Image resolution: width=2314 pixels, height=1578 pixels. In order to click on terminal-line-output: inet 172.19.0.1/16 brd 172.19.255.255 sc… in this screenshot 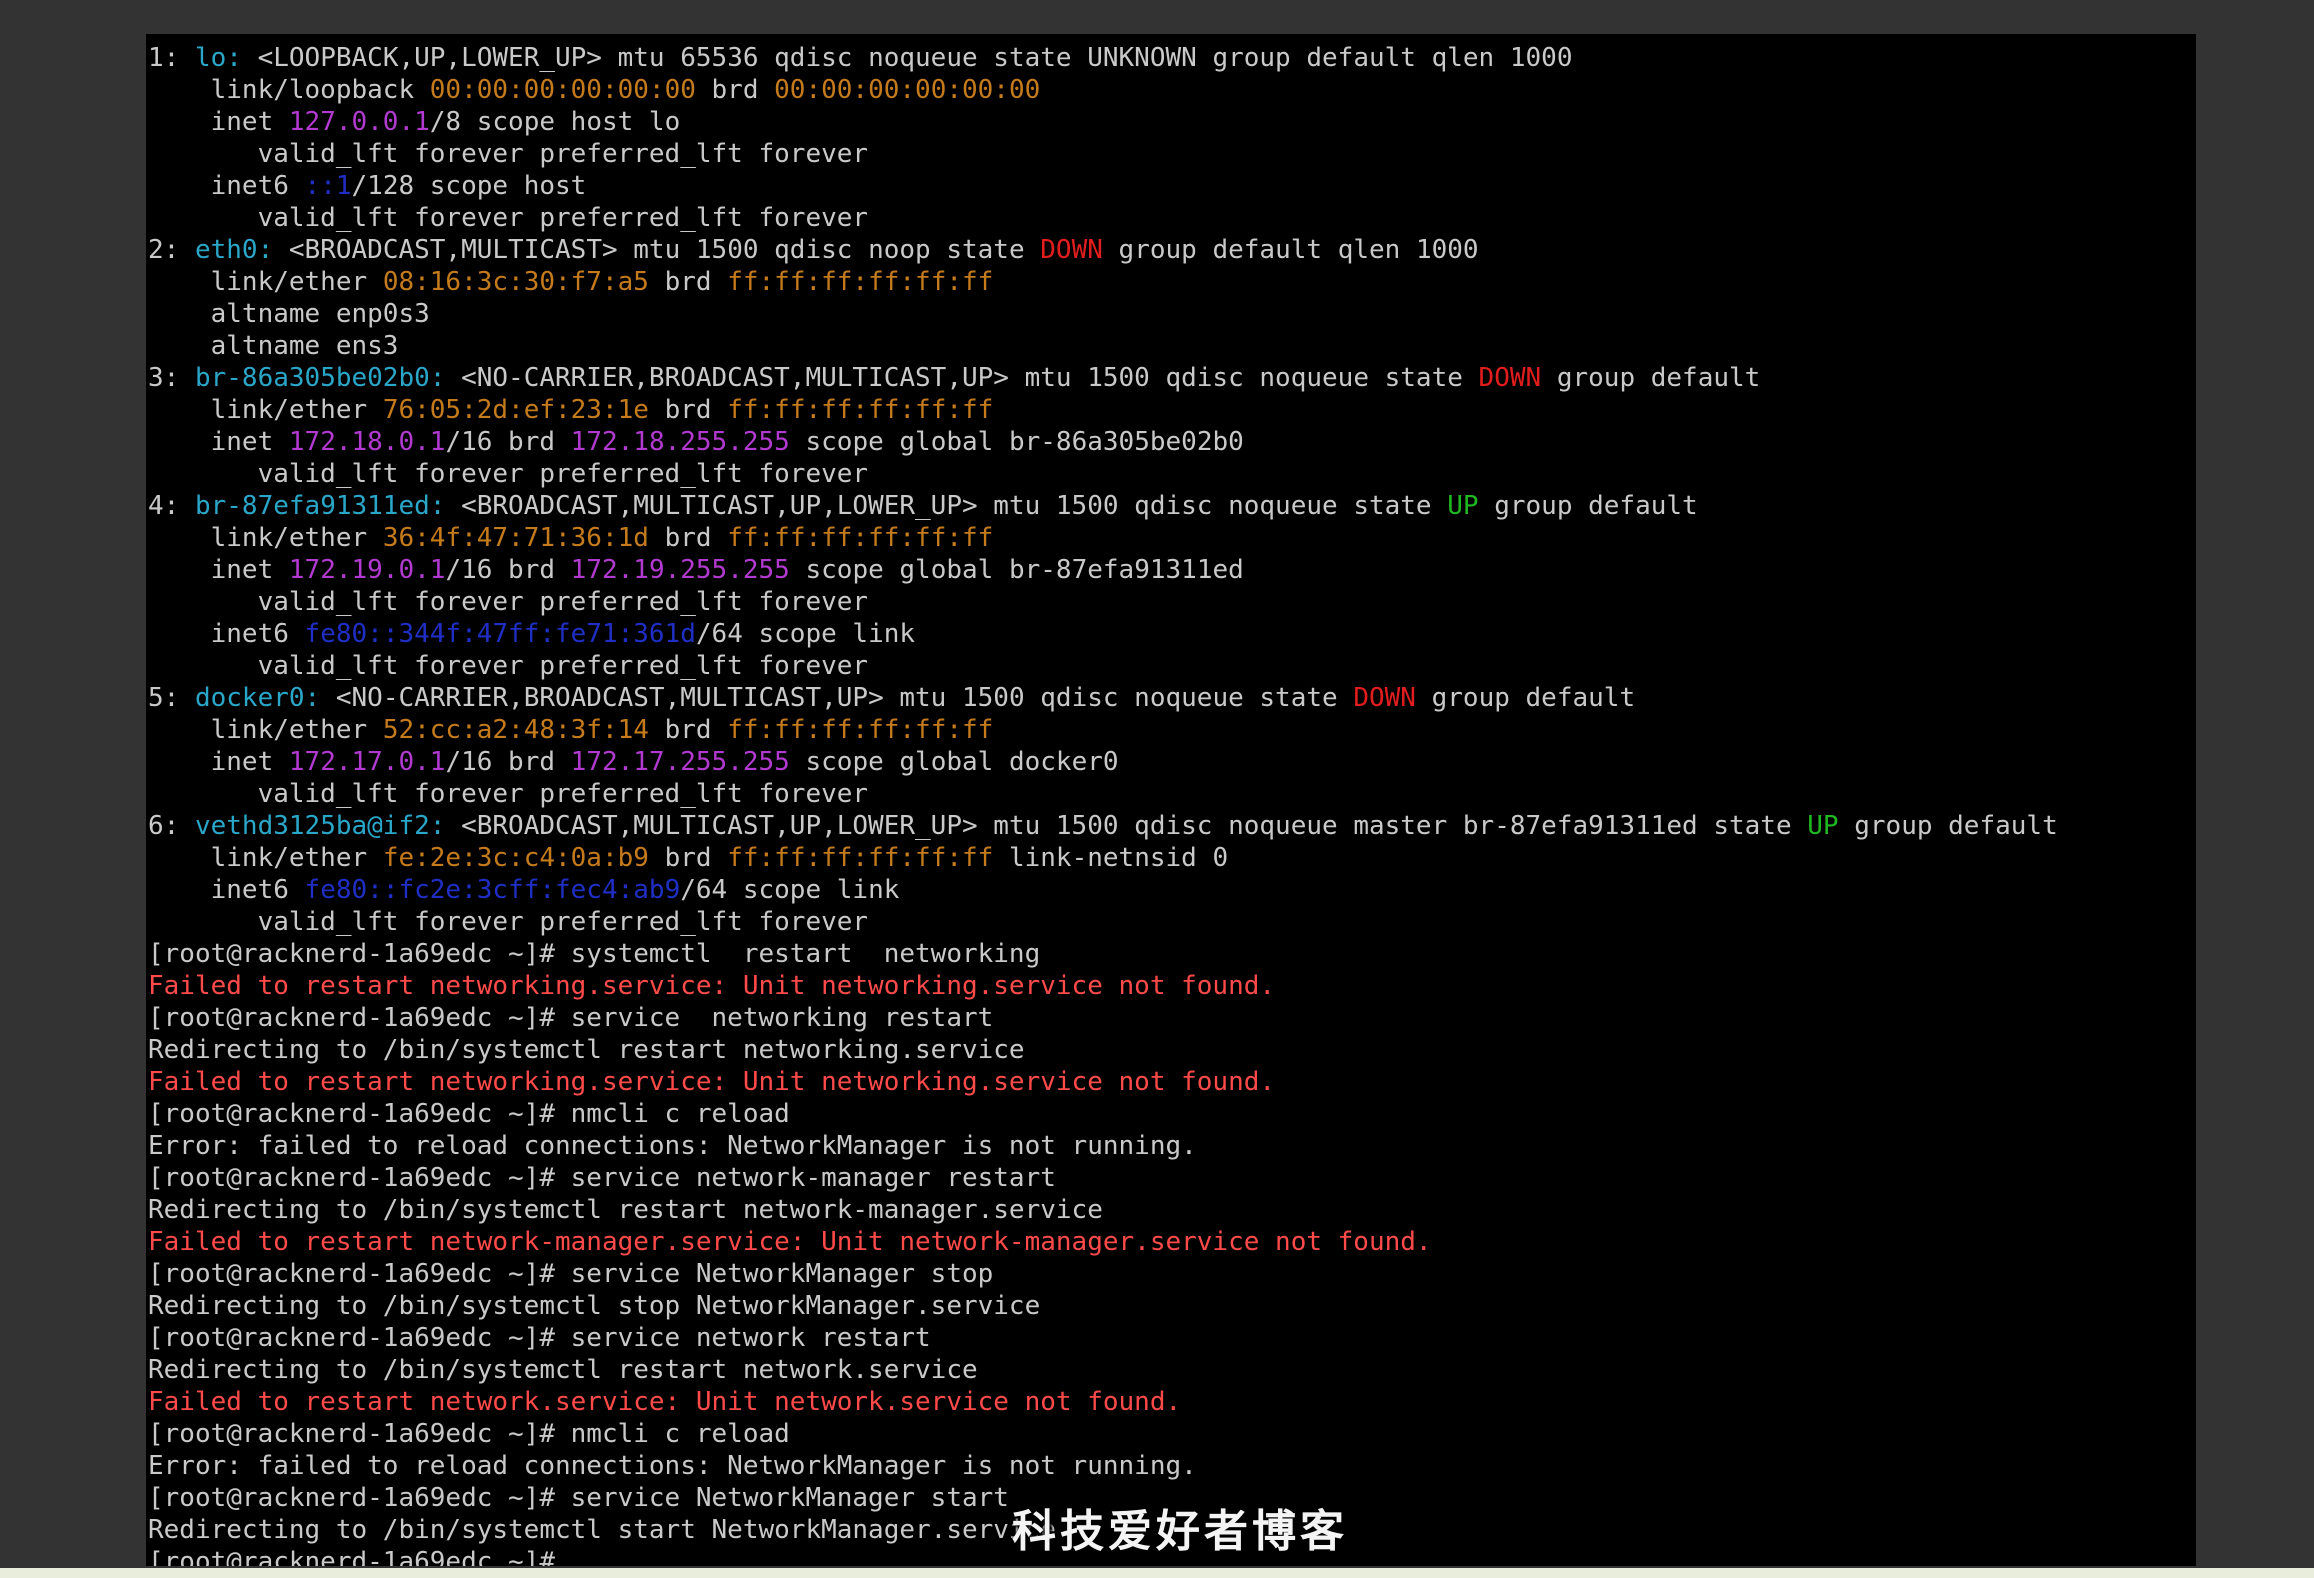, I will do `click(1171, 570)`.